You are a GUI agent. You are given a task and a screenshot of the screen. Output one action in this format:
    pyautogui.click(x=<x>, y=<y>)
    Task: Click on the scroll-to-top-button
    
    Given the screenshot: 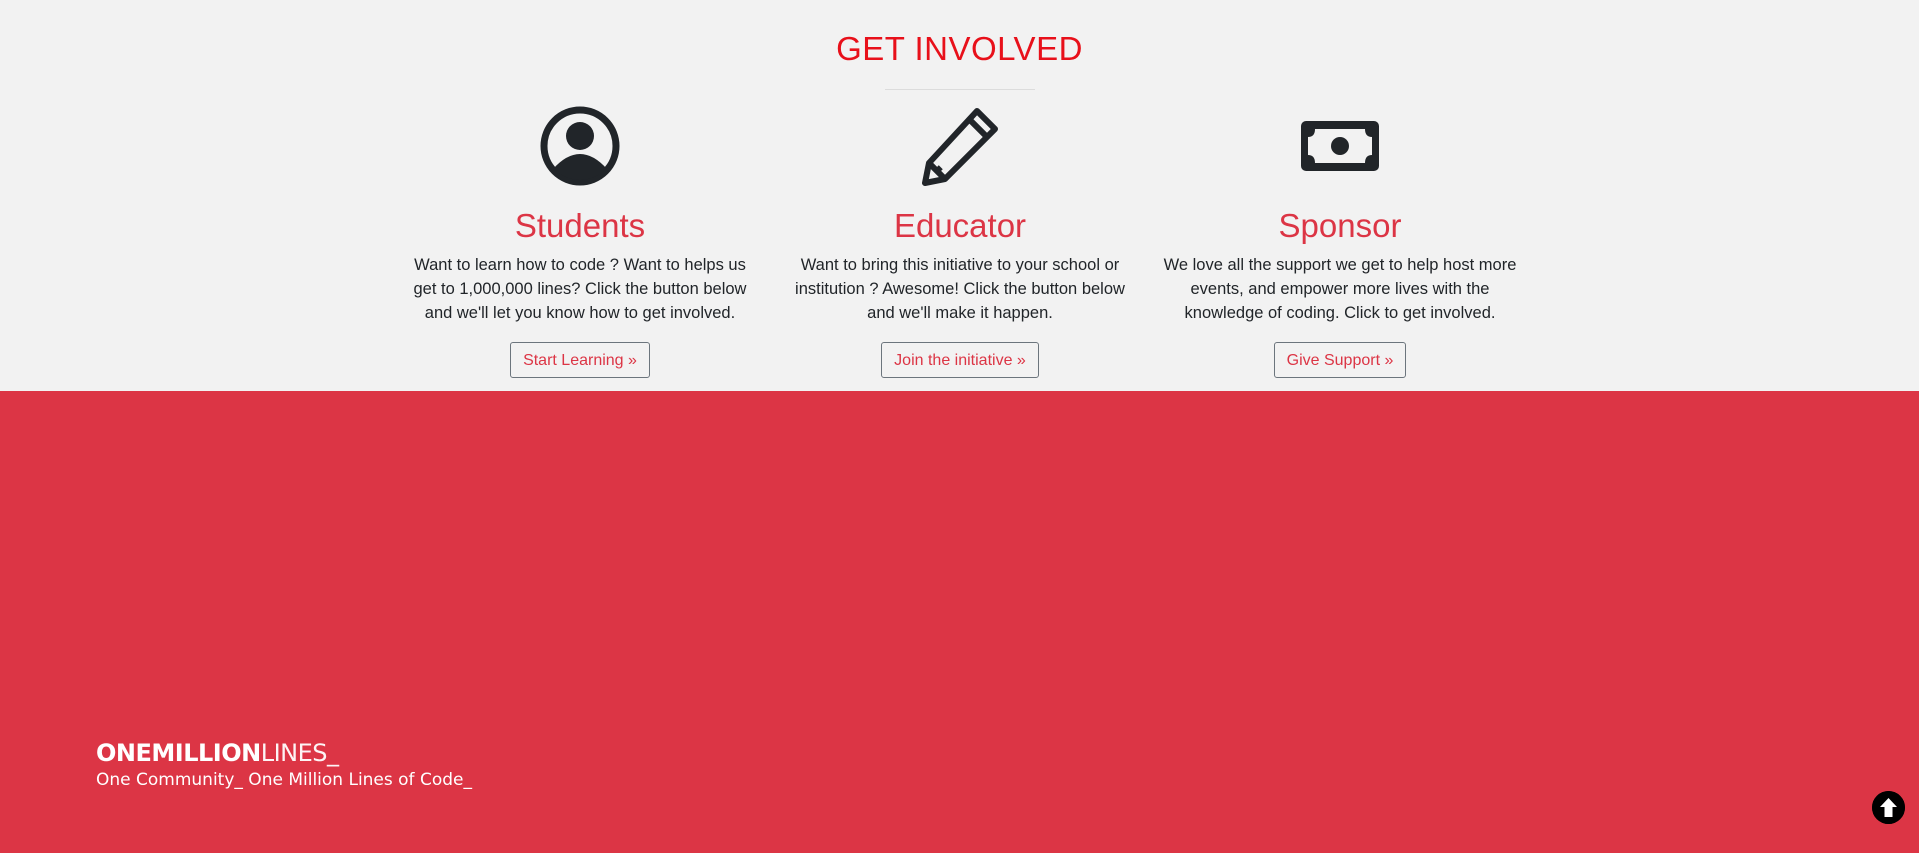 What is the action you would take?
    pyautogui.click(x=1888, y=807)
    